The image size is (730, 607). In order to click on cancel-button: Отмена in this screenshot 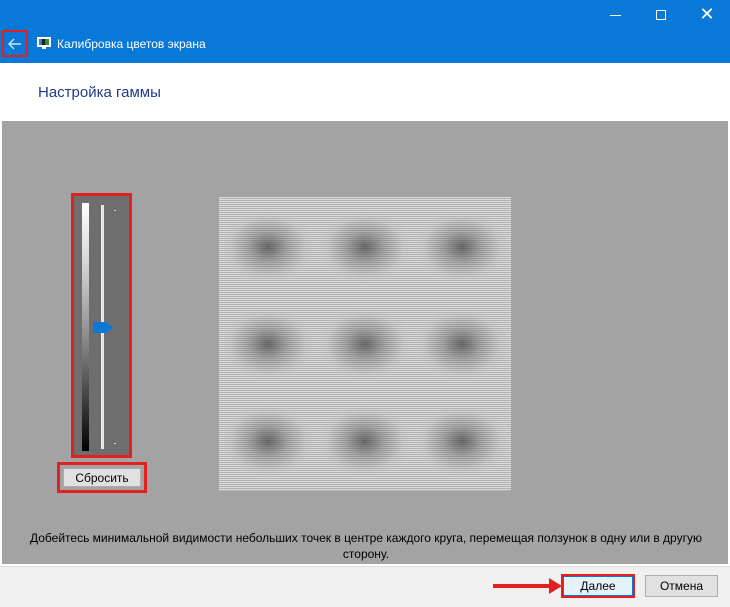, I will do `click(681, 586)`.